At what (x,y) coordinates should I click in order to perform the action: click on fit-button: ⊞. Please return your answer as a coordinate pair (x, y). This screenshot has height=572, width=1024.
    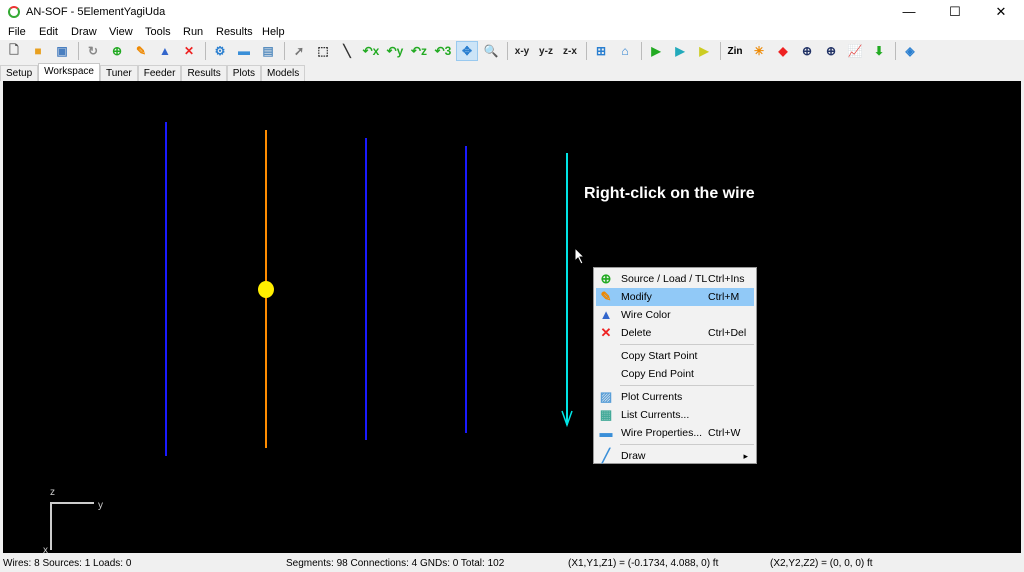
    Looking at the image, I should click on (601, 51).